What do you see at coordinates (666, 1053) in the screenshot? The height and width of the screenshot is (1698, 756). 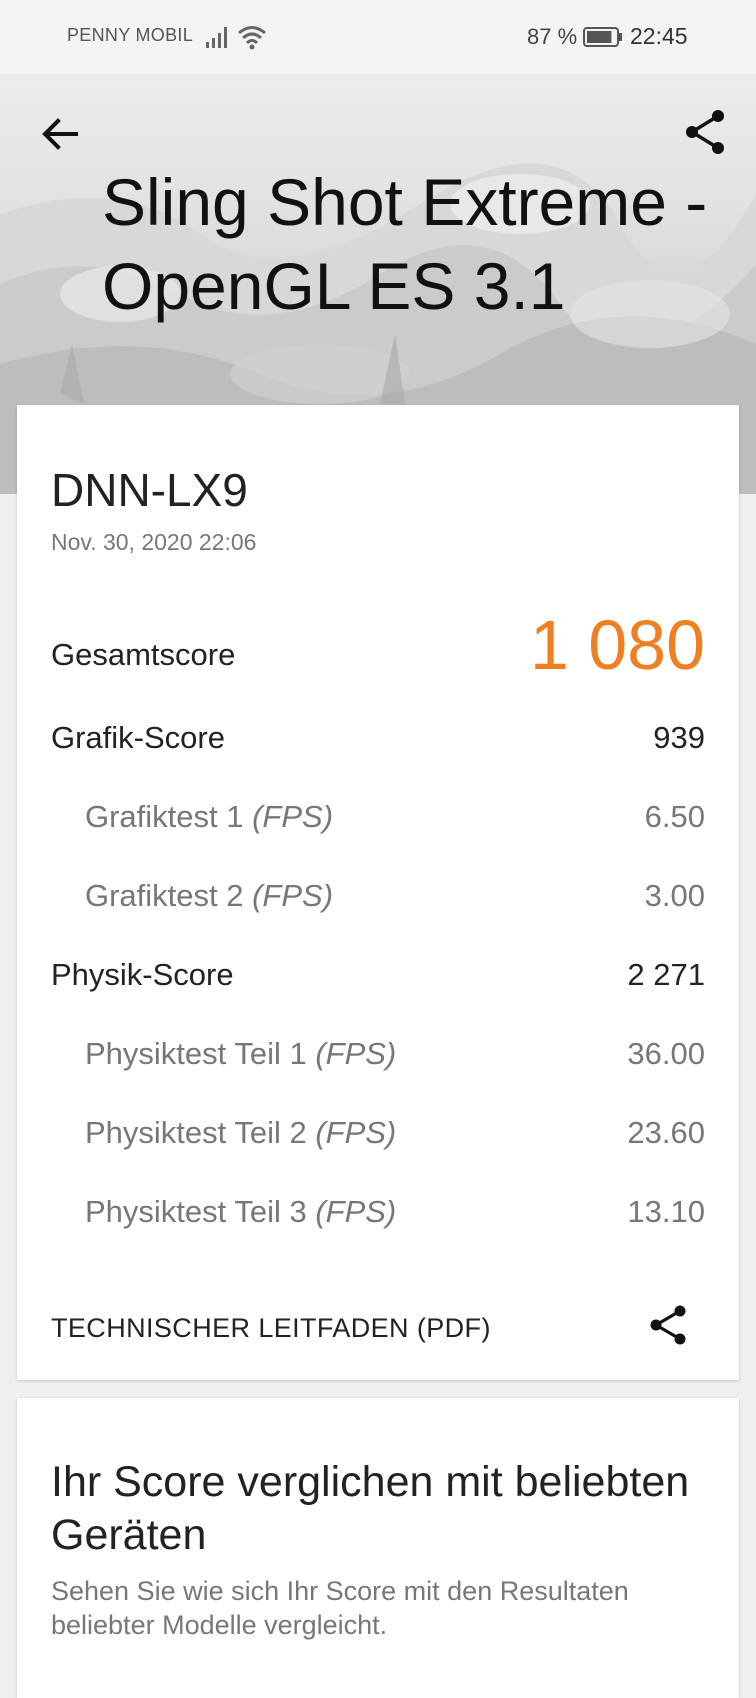 I see `physics-test-1-value: 36.00` at bounding box center [666, 1053].